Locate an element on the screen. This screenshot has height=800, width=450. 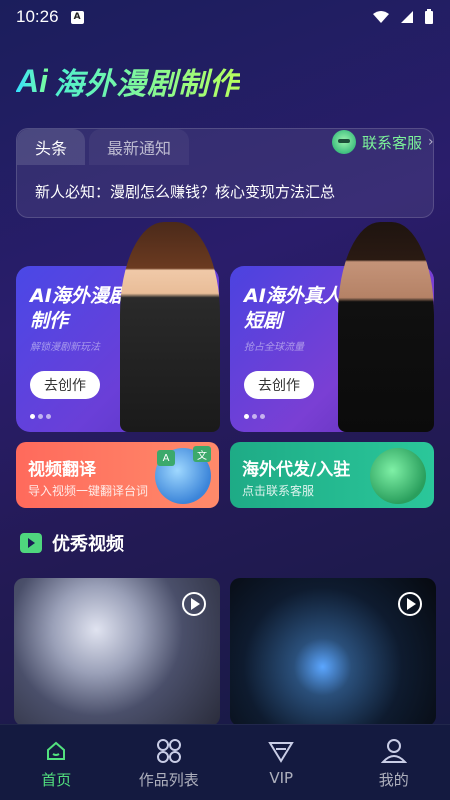
service-title: 海外代发/入驻 is located at coordinates (296, 470).